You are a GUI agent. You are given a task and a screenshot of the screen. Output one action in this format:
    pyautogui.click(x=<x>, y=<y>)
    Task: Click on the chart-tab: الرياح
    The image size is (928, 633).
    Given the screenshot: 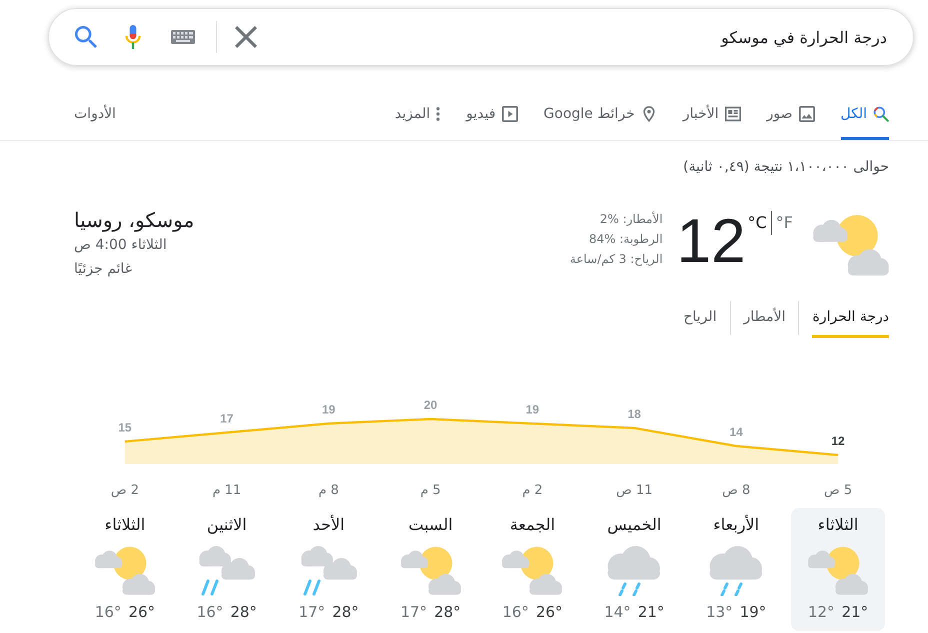 What is the action you would take?
    pyautogui.click(x=700, y=318)
    